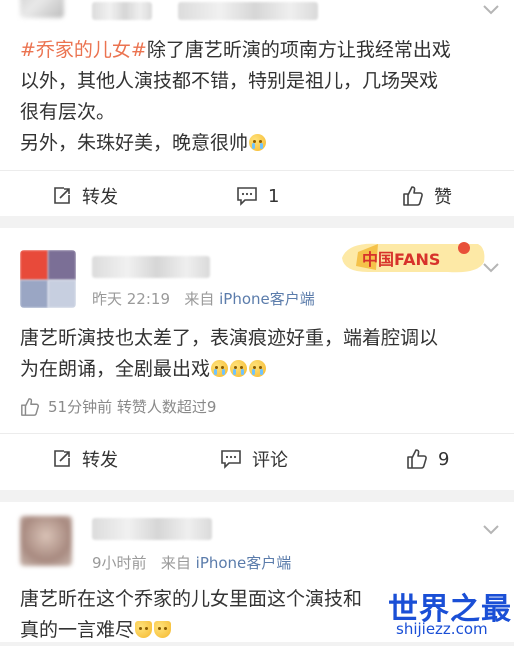 This screenshot has height=646, width=514. I want to click on post-text-line: 唐艺昕演技也太差了，表演痕迹好重，端着腔调以, so click(229, 338).